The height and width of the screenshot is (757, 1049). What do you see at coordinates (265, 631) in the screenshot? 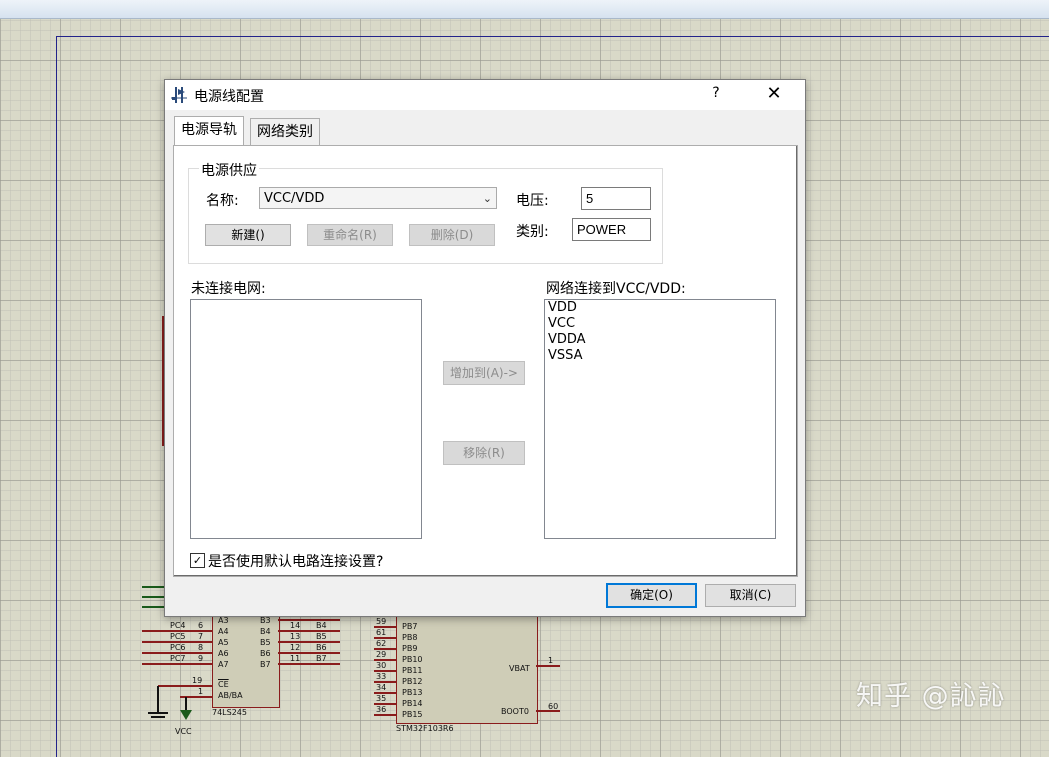
I see `pin-label: B4` at bounding box center [265, 631].